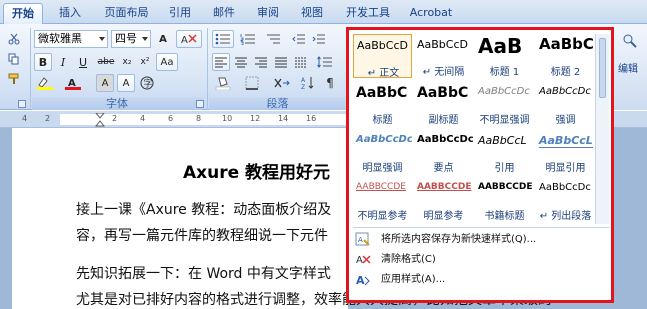  What do you see at coordinates (481, 259) in the screenshot?
I see `menu-item-clear-formatting: A 清除格式(C)` at bounding box center [481, 259].